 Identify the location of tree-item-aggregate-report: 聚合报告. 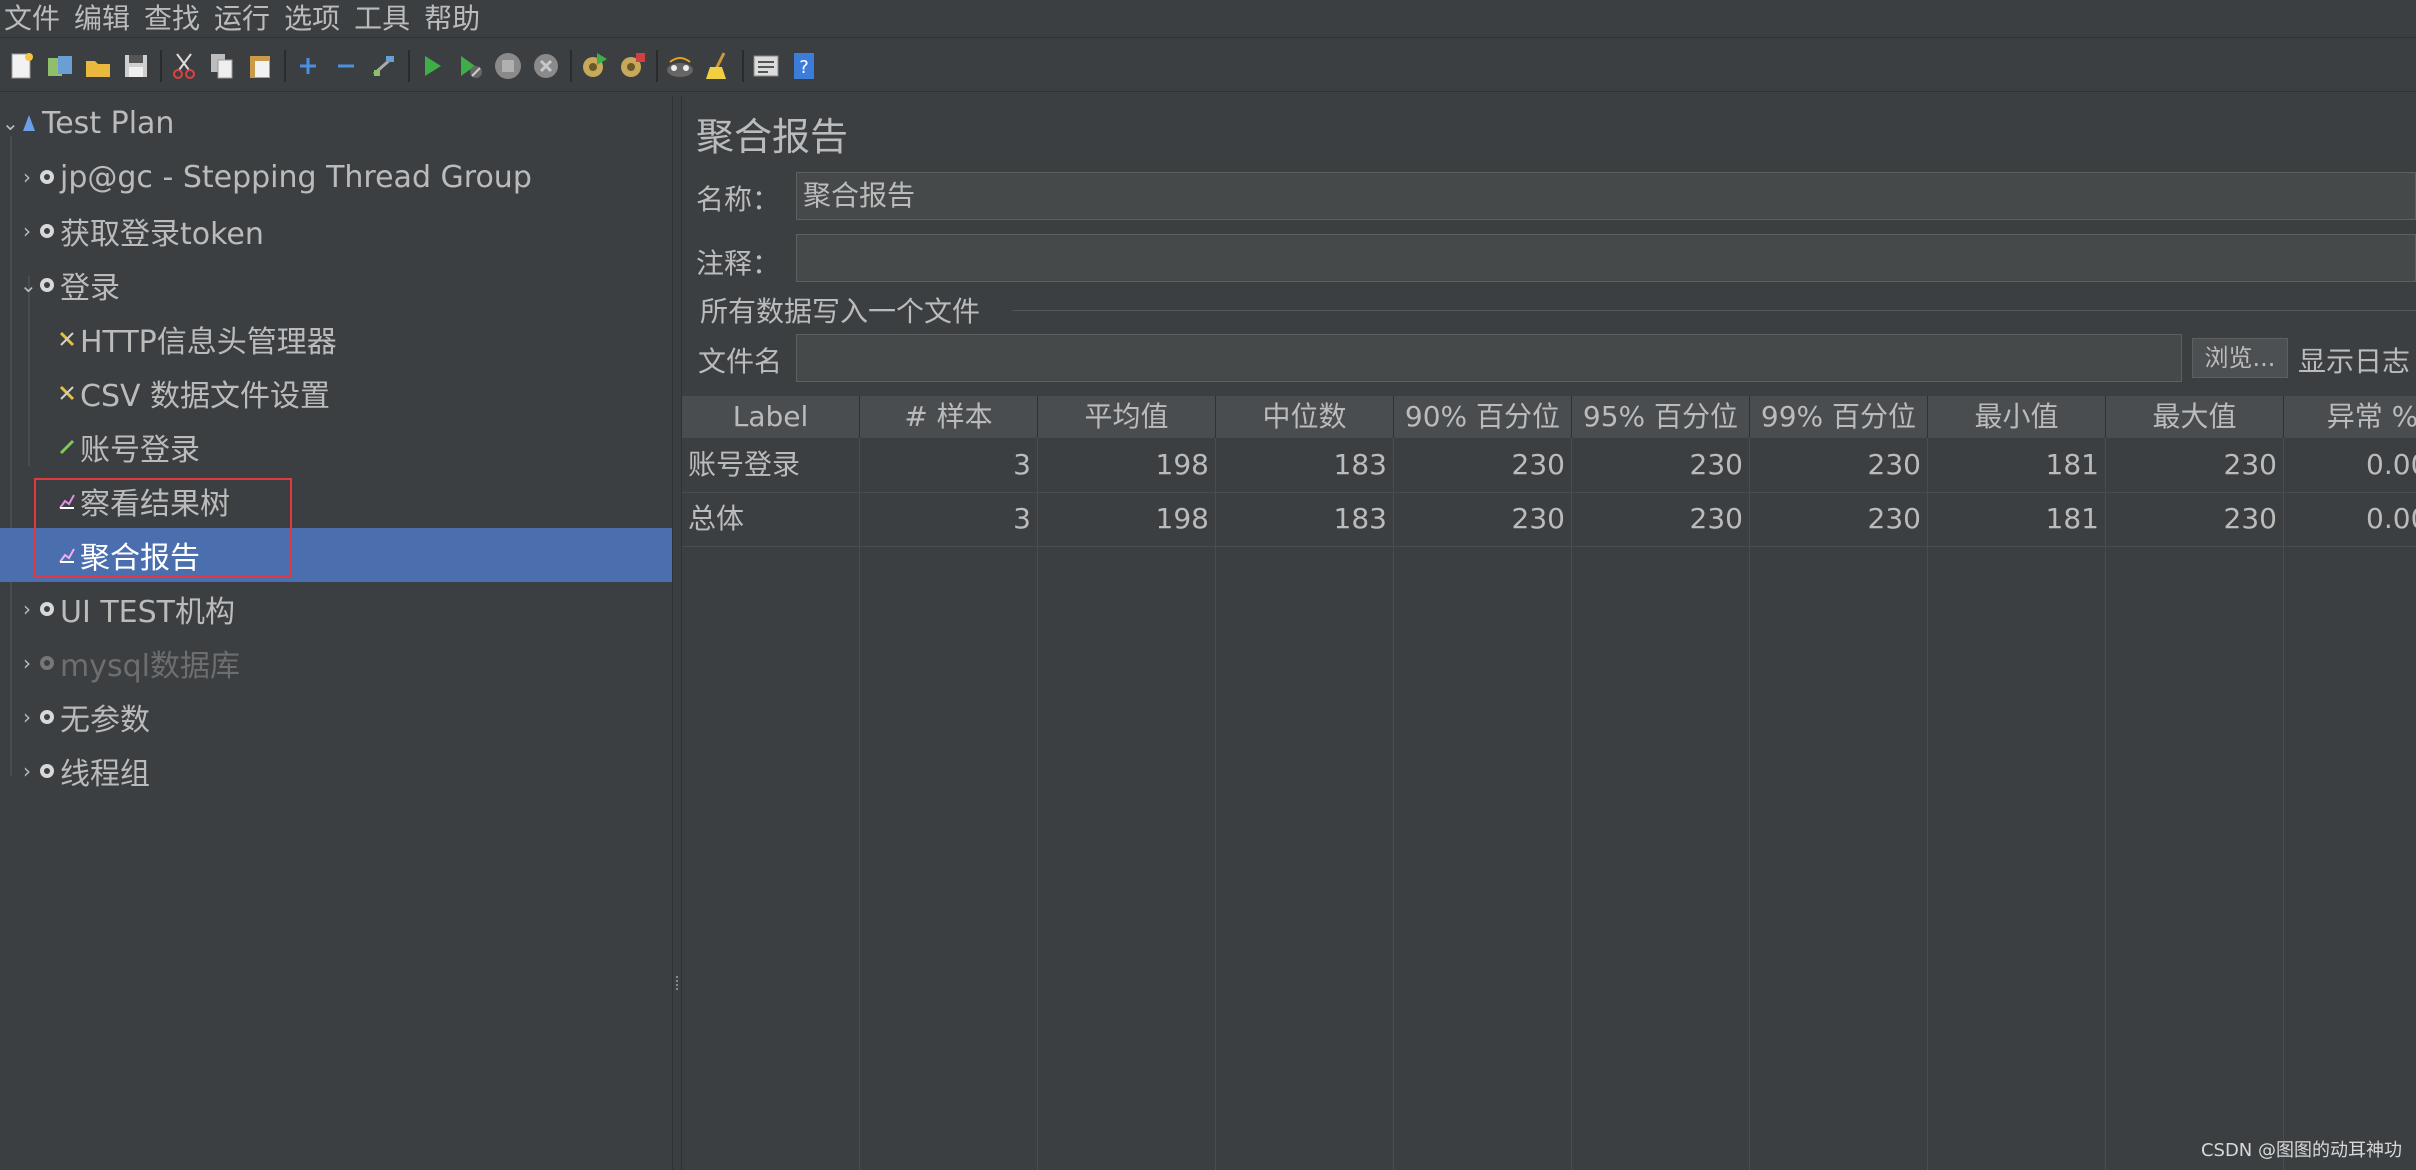
(336, 555).